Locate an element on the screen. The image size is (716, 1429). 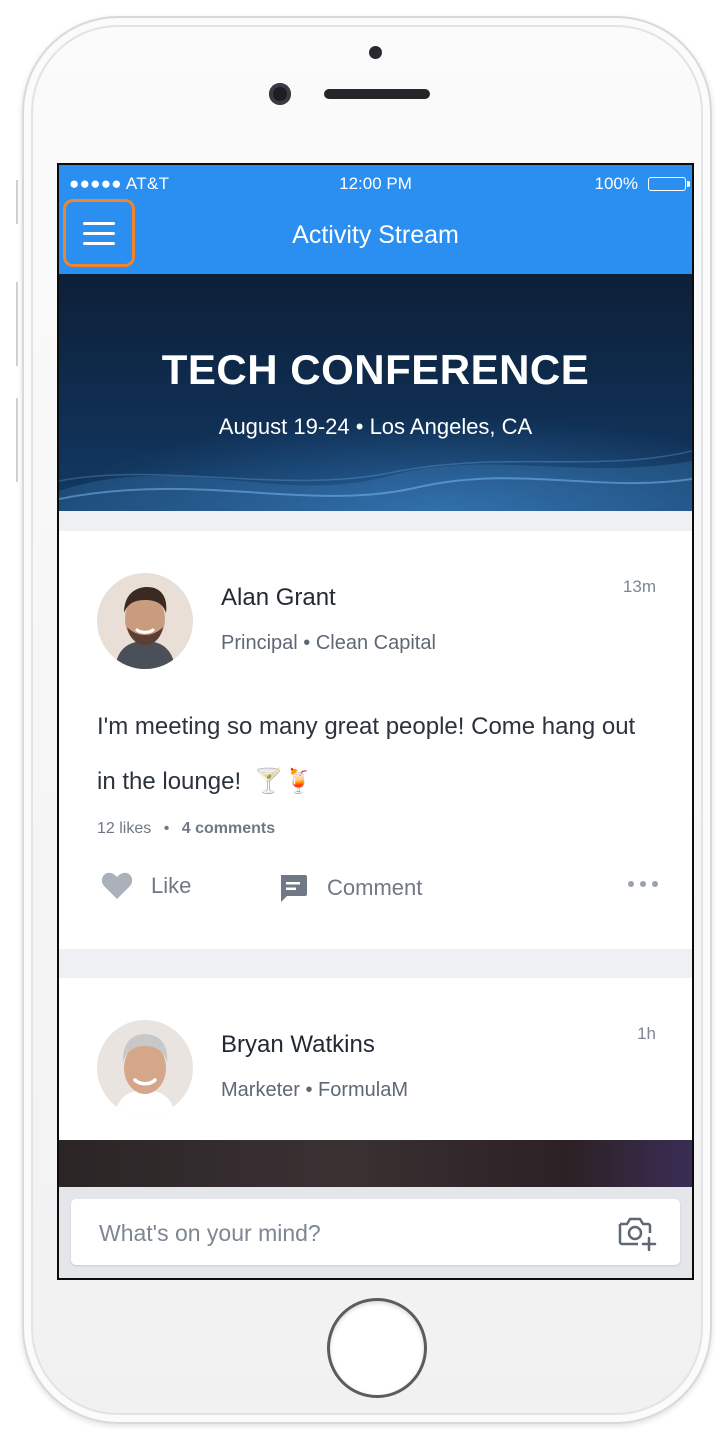
more-dots-icon is located at coordinates (631, 884).